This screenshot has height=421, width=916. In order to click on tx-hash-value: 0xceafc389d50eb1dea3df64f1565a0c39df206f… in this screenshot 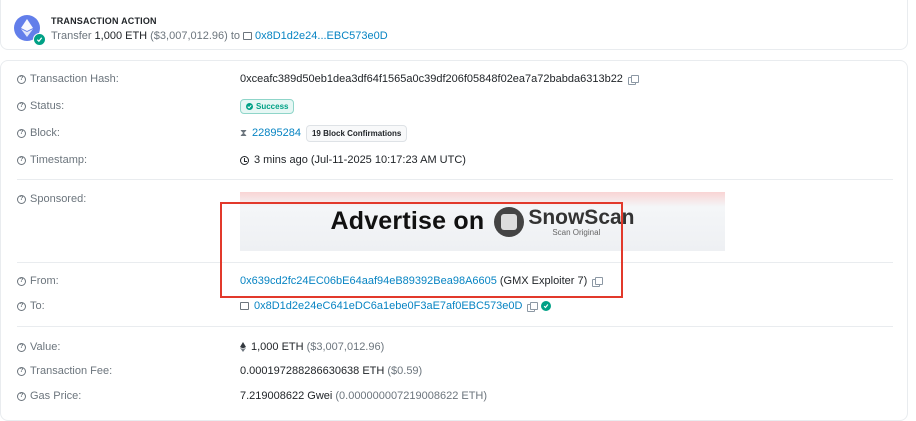, I will do `click(431, 79)`.